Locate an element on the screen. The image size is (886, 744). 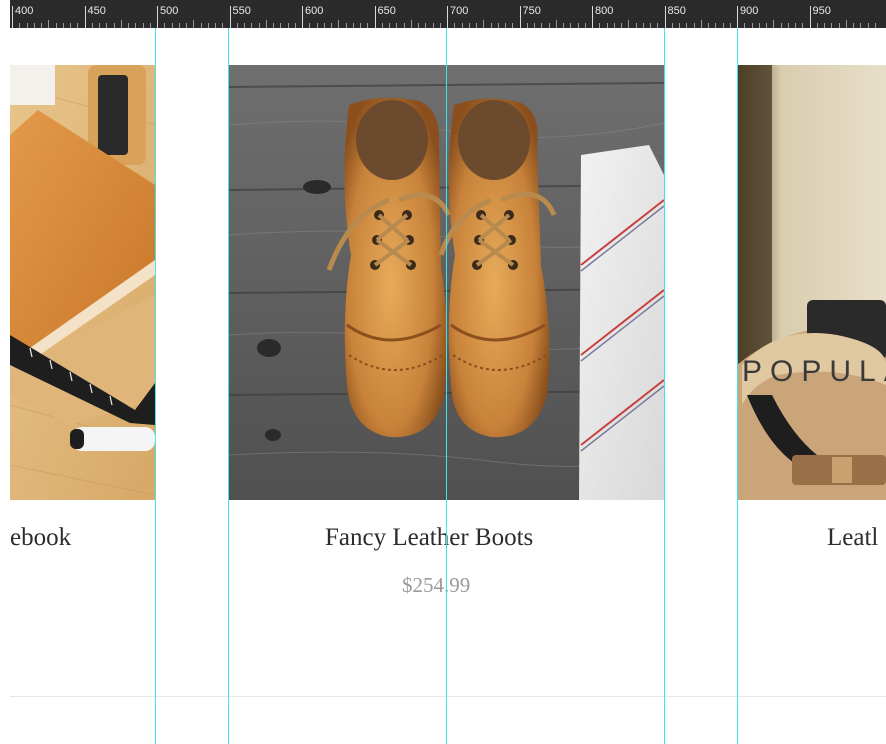
product-image-notebook is located at coordinates (82, 282).